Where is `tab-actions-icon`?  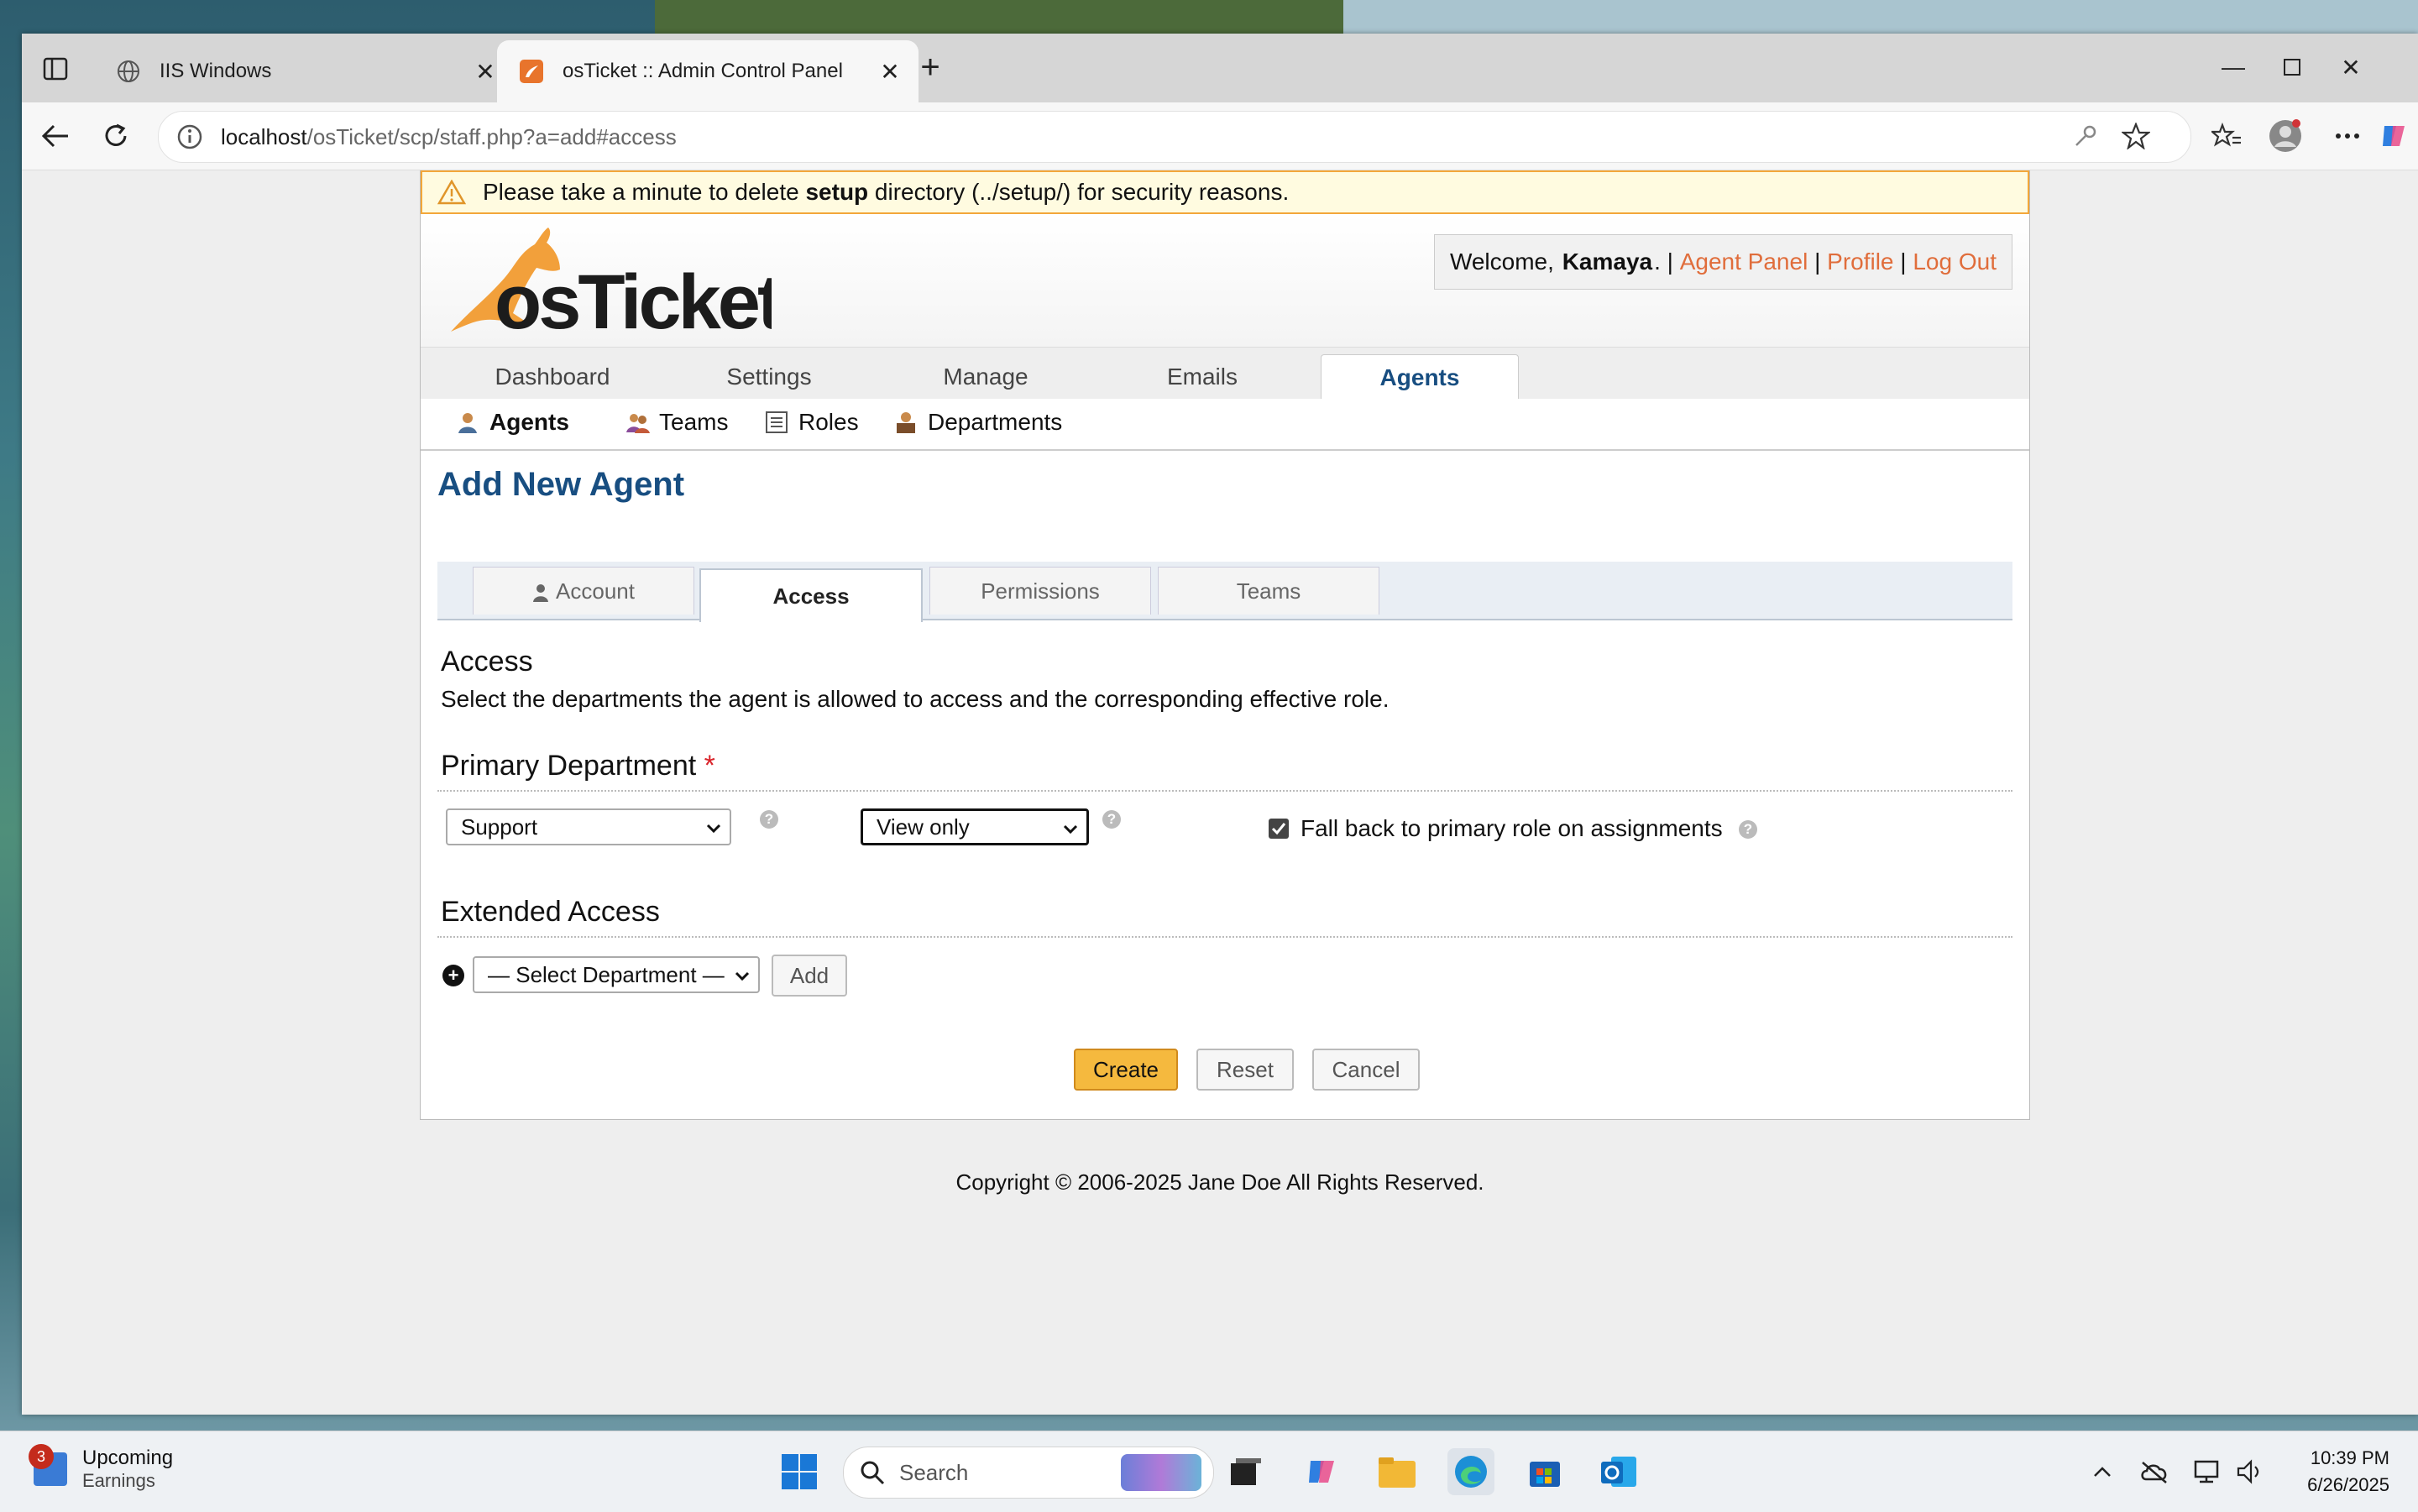 tab-actions-icon is located at coordinates (55, 69).